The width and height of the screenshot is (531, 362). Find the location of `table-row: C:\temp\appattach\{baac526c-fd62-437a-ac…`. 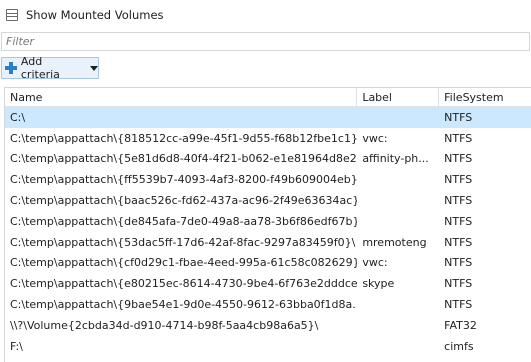

table-row: C:\temp\appattach\{baac526c-fd62-437a-ac… is located at coordinates (268, 200).